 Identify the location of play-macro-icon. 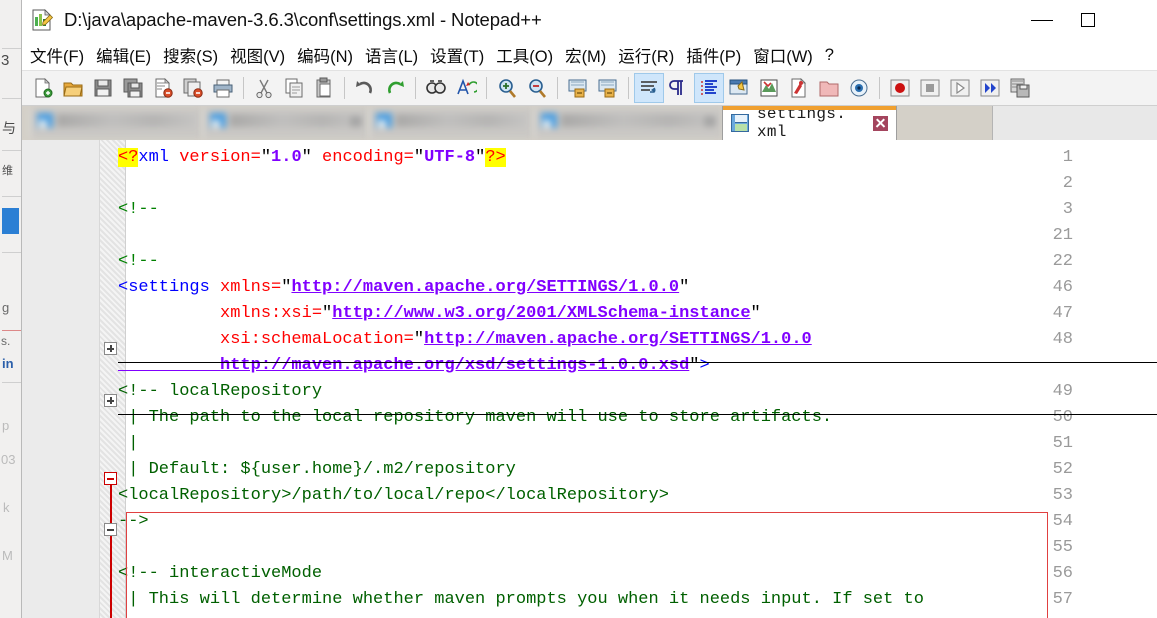
(960, 88).